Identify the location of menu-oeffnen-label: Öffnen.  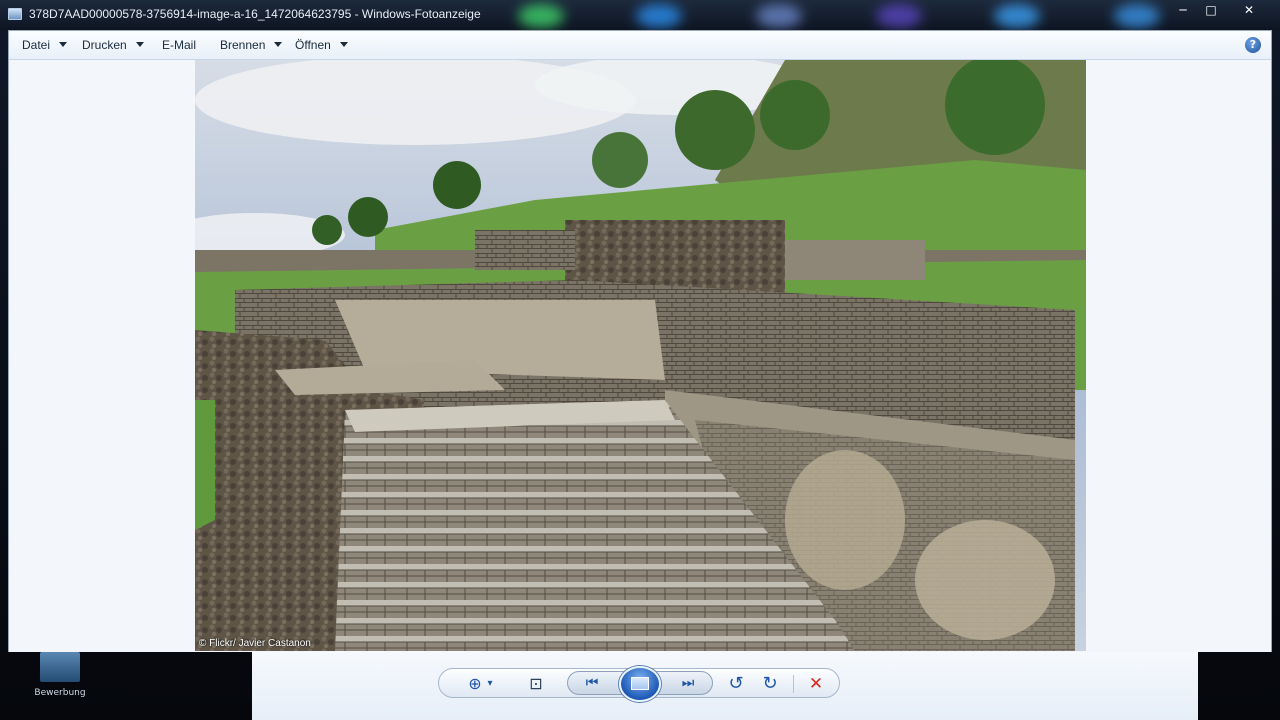
(313, 45).